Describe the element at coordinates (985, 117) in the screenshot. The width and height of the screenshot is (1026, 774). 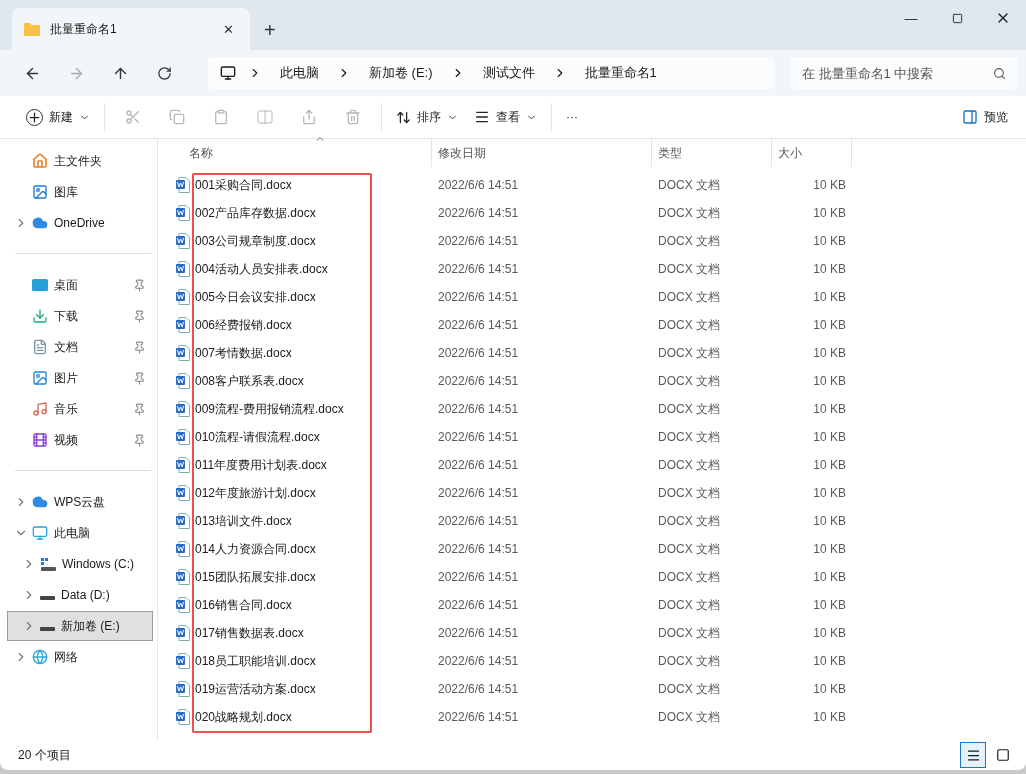
I see `preview-button: 预览` at that location.